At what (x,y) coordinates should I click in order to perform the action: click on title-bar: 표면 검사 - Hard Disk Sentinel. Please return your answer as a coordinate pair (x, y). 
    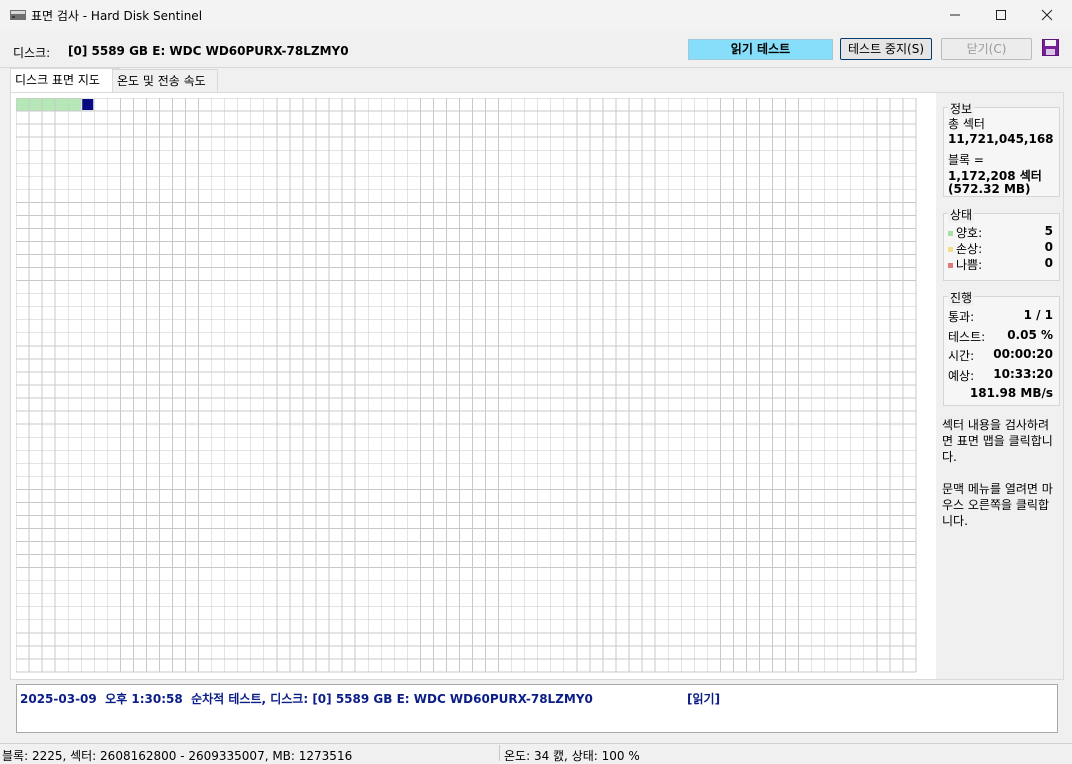
    Looking at the image, I should click on (536, 15).